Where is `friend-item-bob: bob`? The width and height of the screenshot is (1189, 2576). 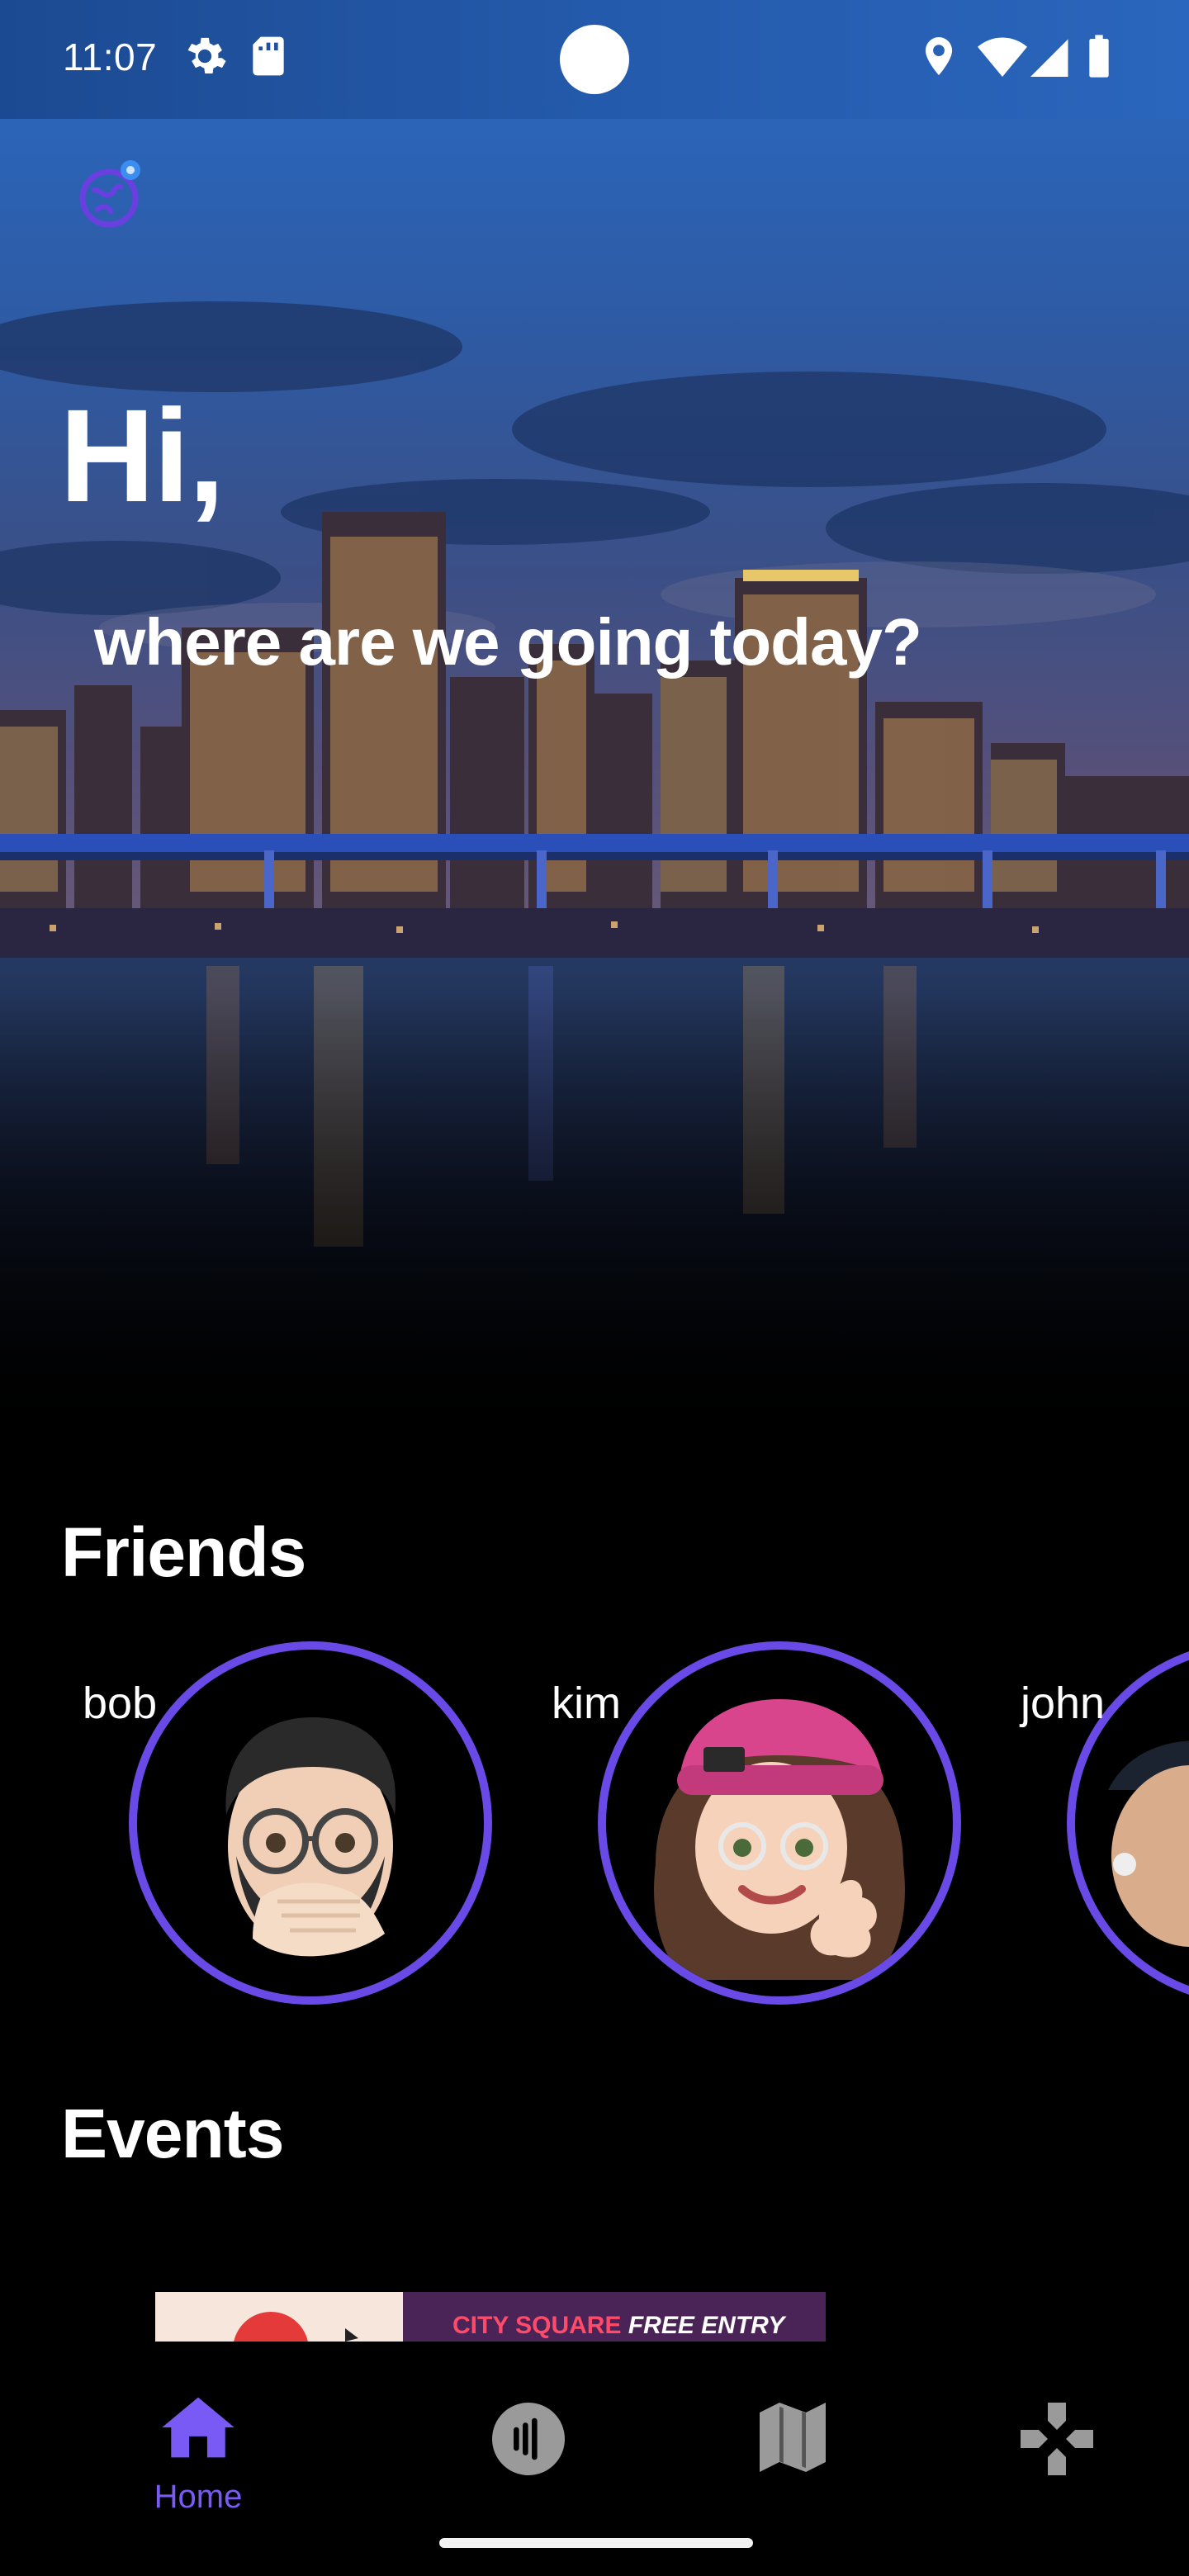 friend-item-bob: bob is located at coordinates (287, 1831).